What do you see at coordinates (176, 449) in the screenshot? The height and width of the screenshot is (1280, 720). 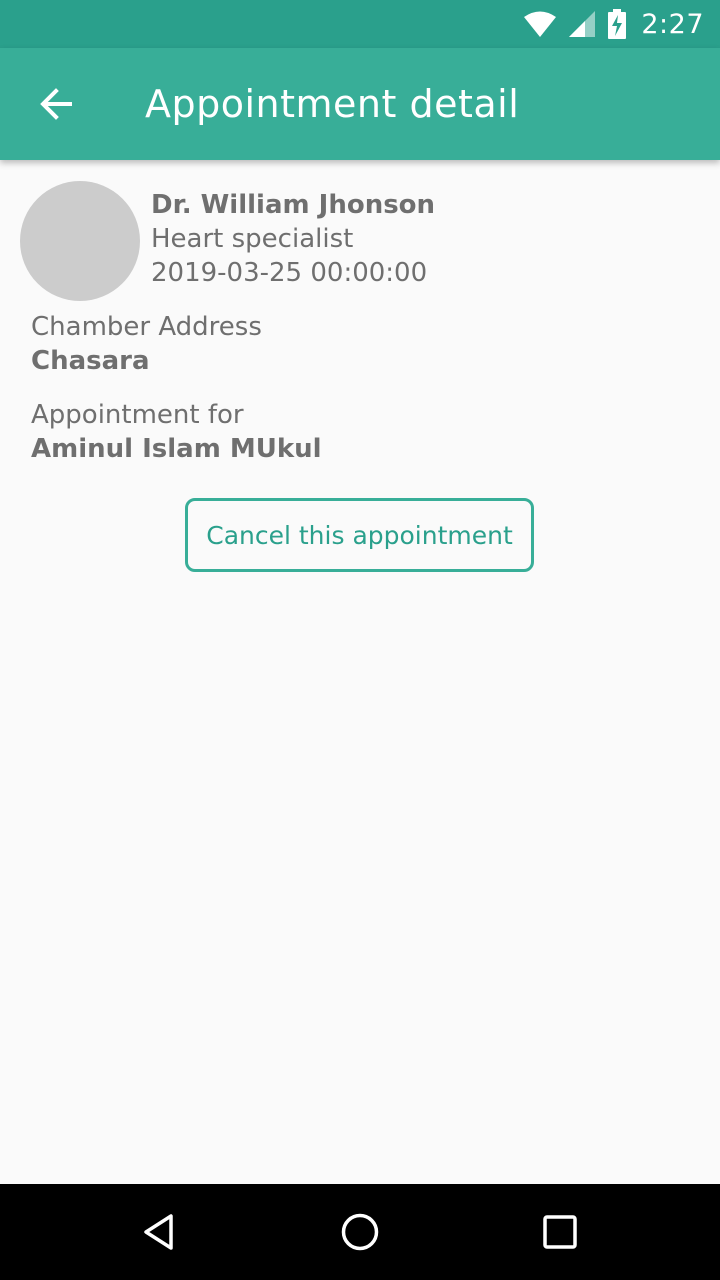 I see `appointment-for-value: Aminul Islam MUkul` at bounding box center [176, 449].